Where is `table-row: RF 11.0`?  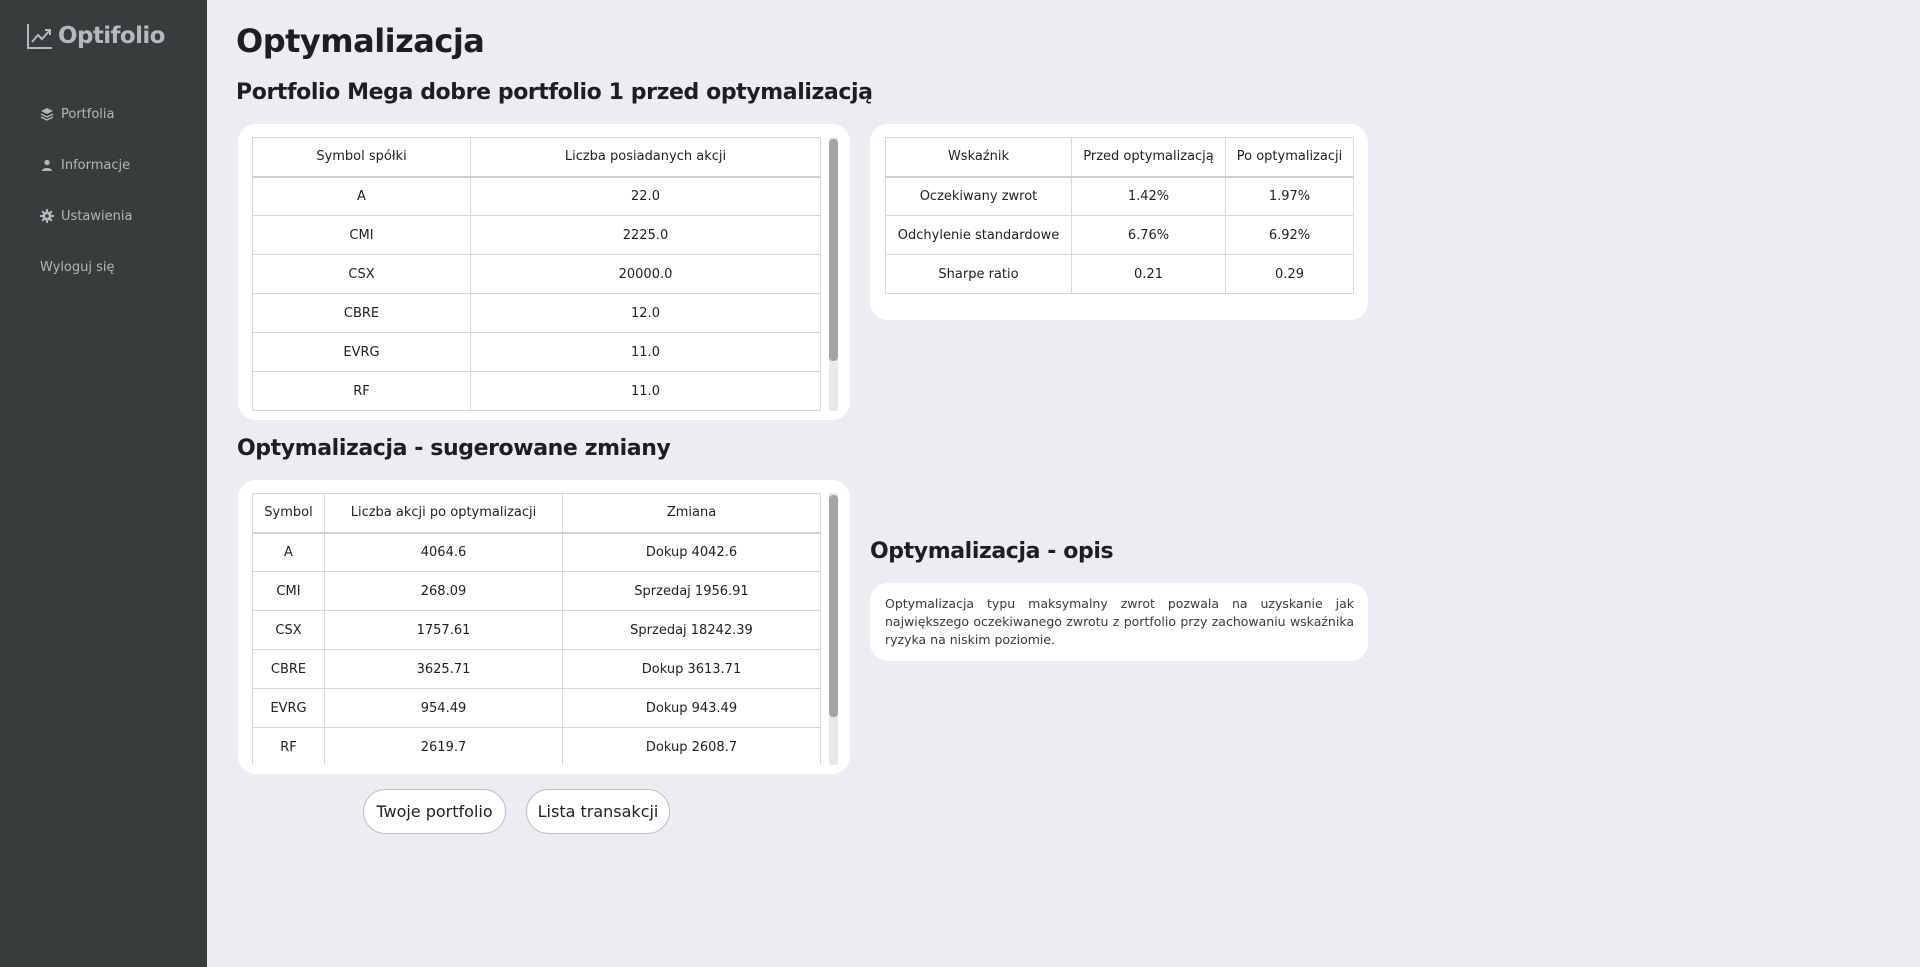
table-row: RF 11.0 is located at coordinates (536, 391).